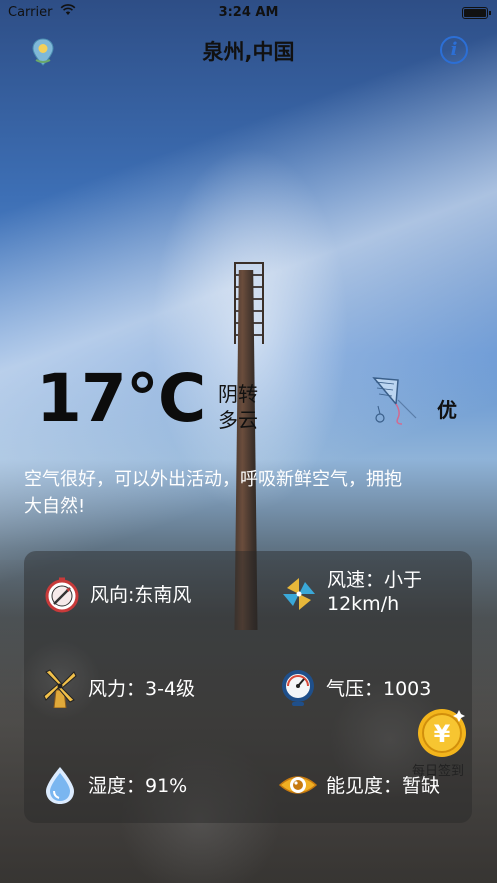  What do you see at coordinates (447, 410) in the screenshot?
I see `aqi-level: 优` at bounding box center [447, 410].